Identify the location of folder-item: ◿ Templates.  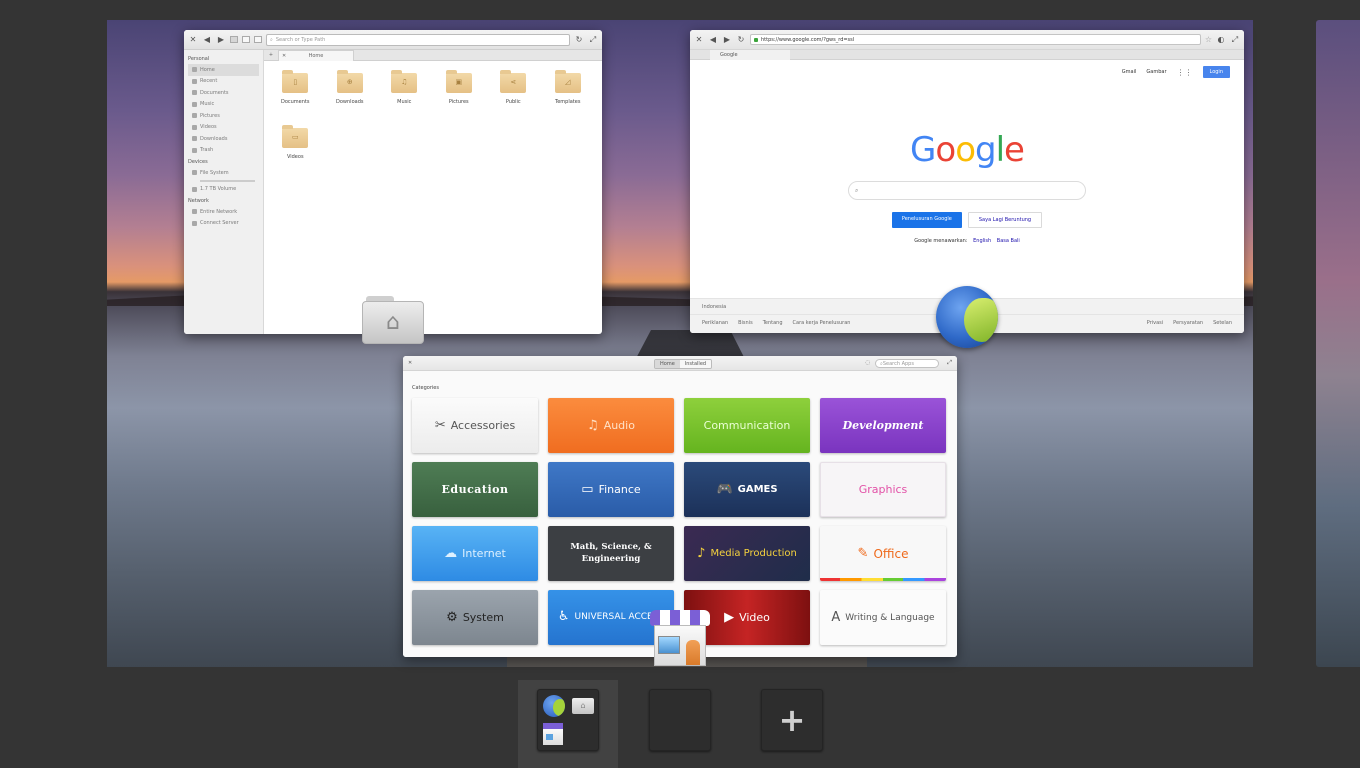
(568, 96).